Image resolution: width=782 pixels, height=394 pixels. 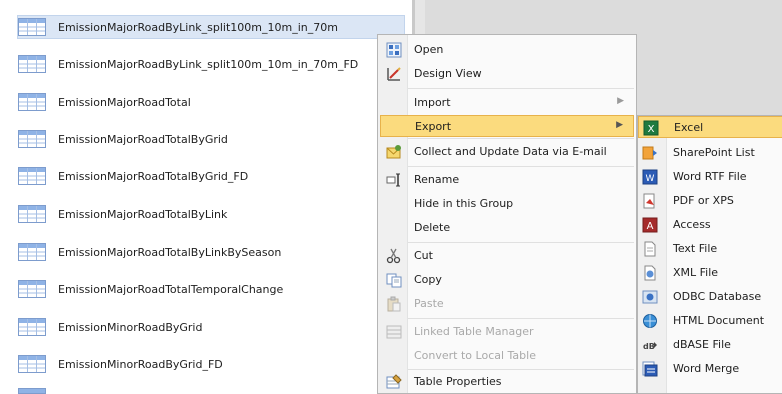 I want to click on menu-item-table-properties: Table Properties, so click(x=507, y=382).